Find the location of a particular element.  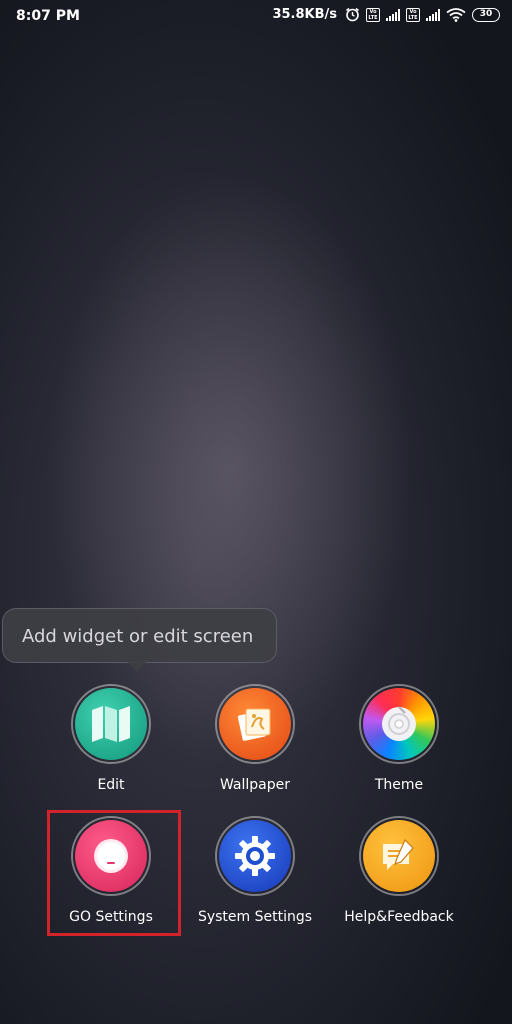

highlight-box is located at coordinates (114, 873).